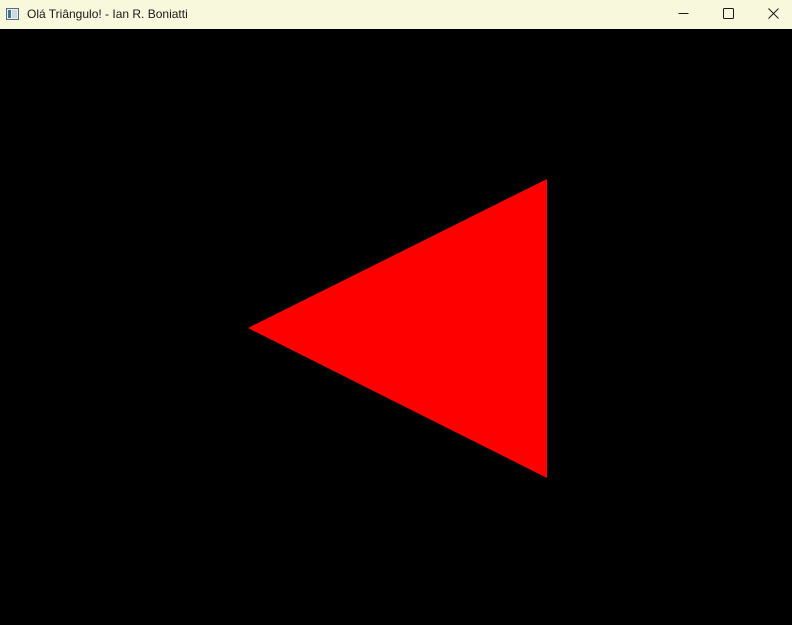  I want to click on window-title: Olá Triângulo! - Ian R. Boniatti, so click(107, 14).